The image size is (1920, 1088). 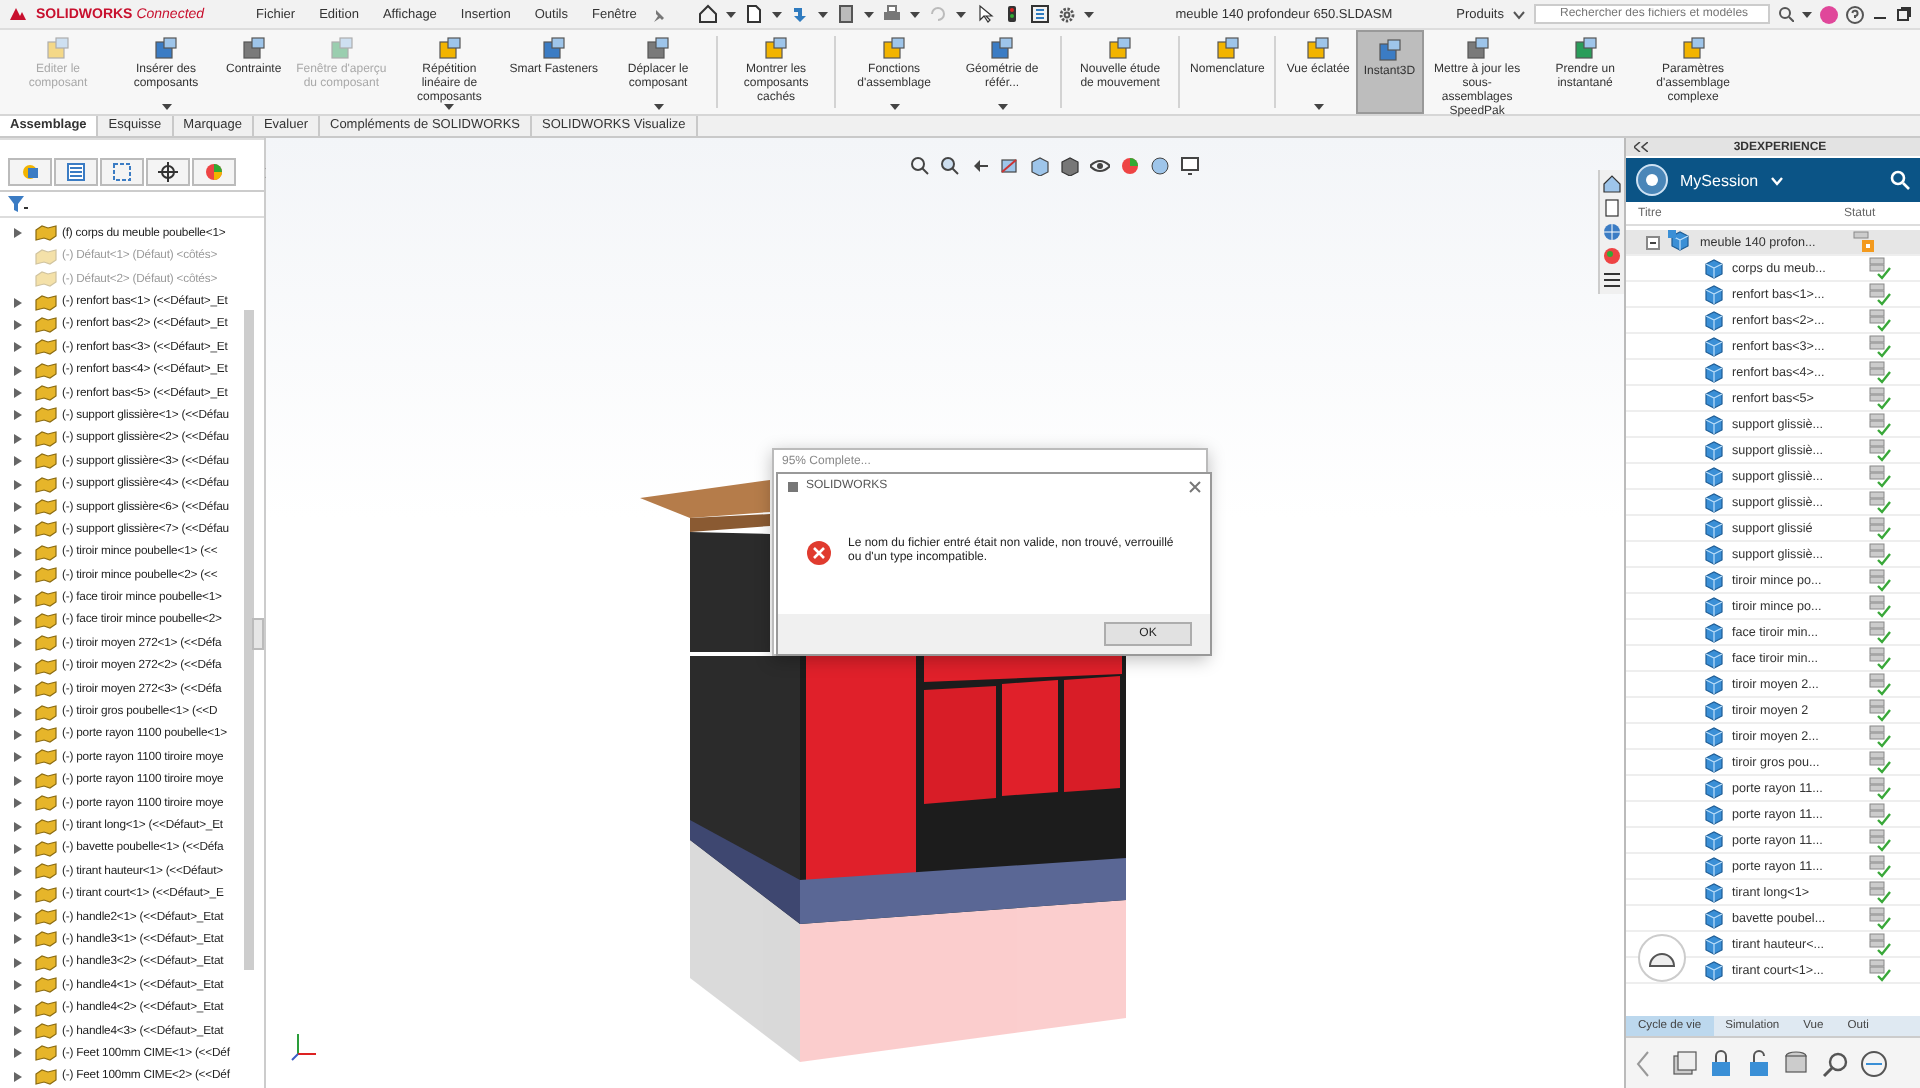 What do you see at coordinates (258, 634) in the screenshot?
I see `splitter-handle` at bounding box center [258, 634].